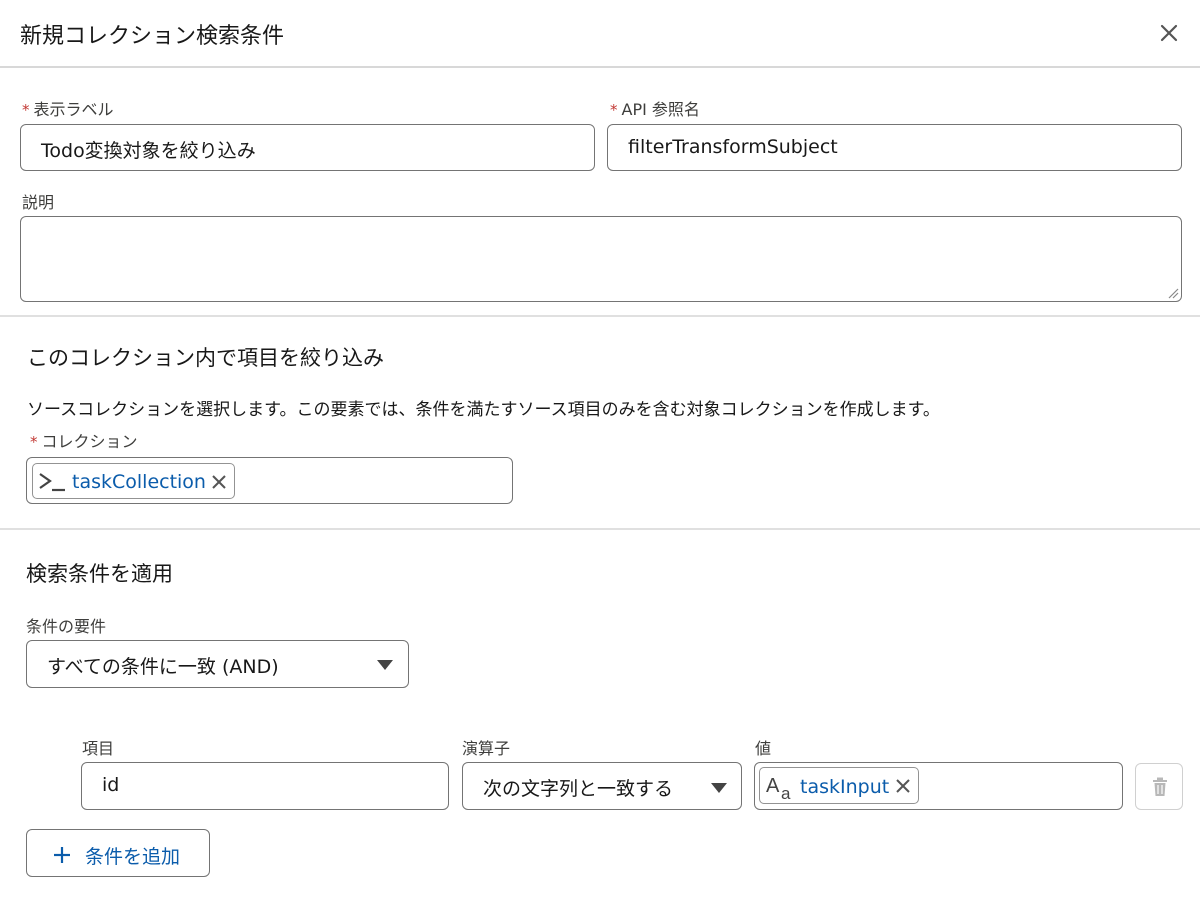  What do you see at coordinates (655, 109) in the screenshot?
I see `api-name-field-label: * API 参照名` at bounding box center [655, 109].